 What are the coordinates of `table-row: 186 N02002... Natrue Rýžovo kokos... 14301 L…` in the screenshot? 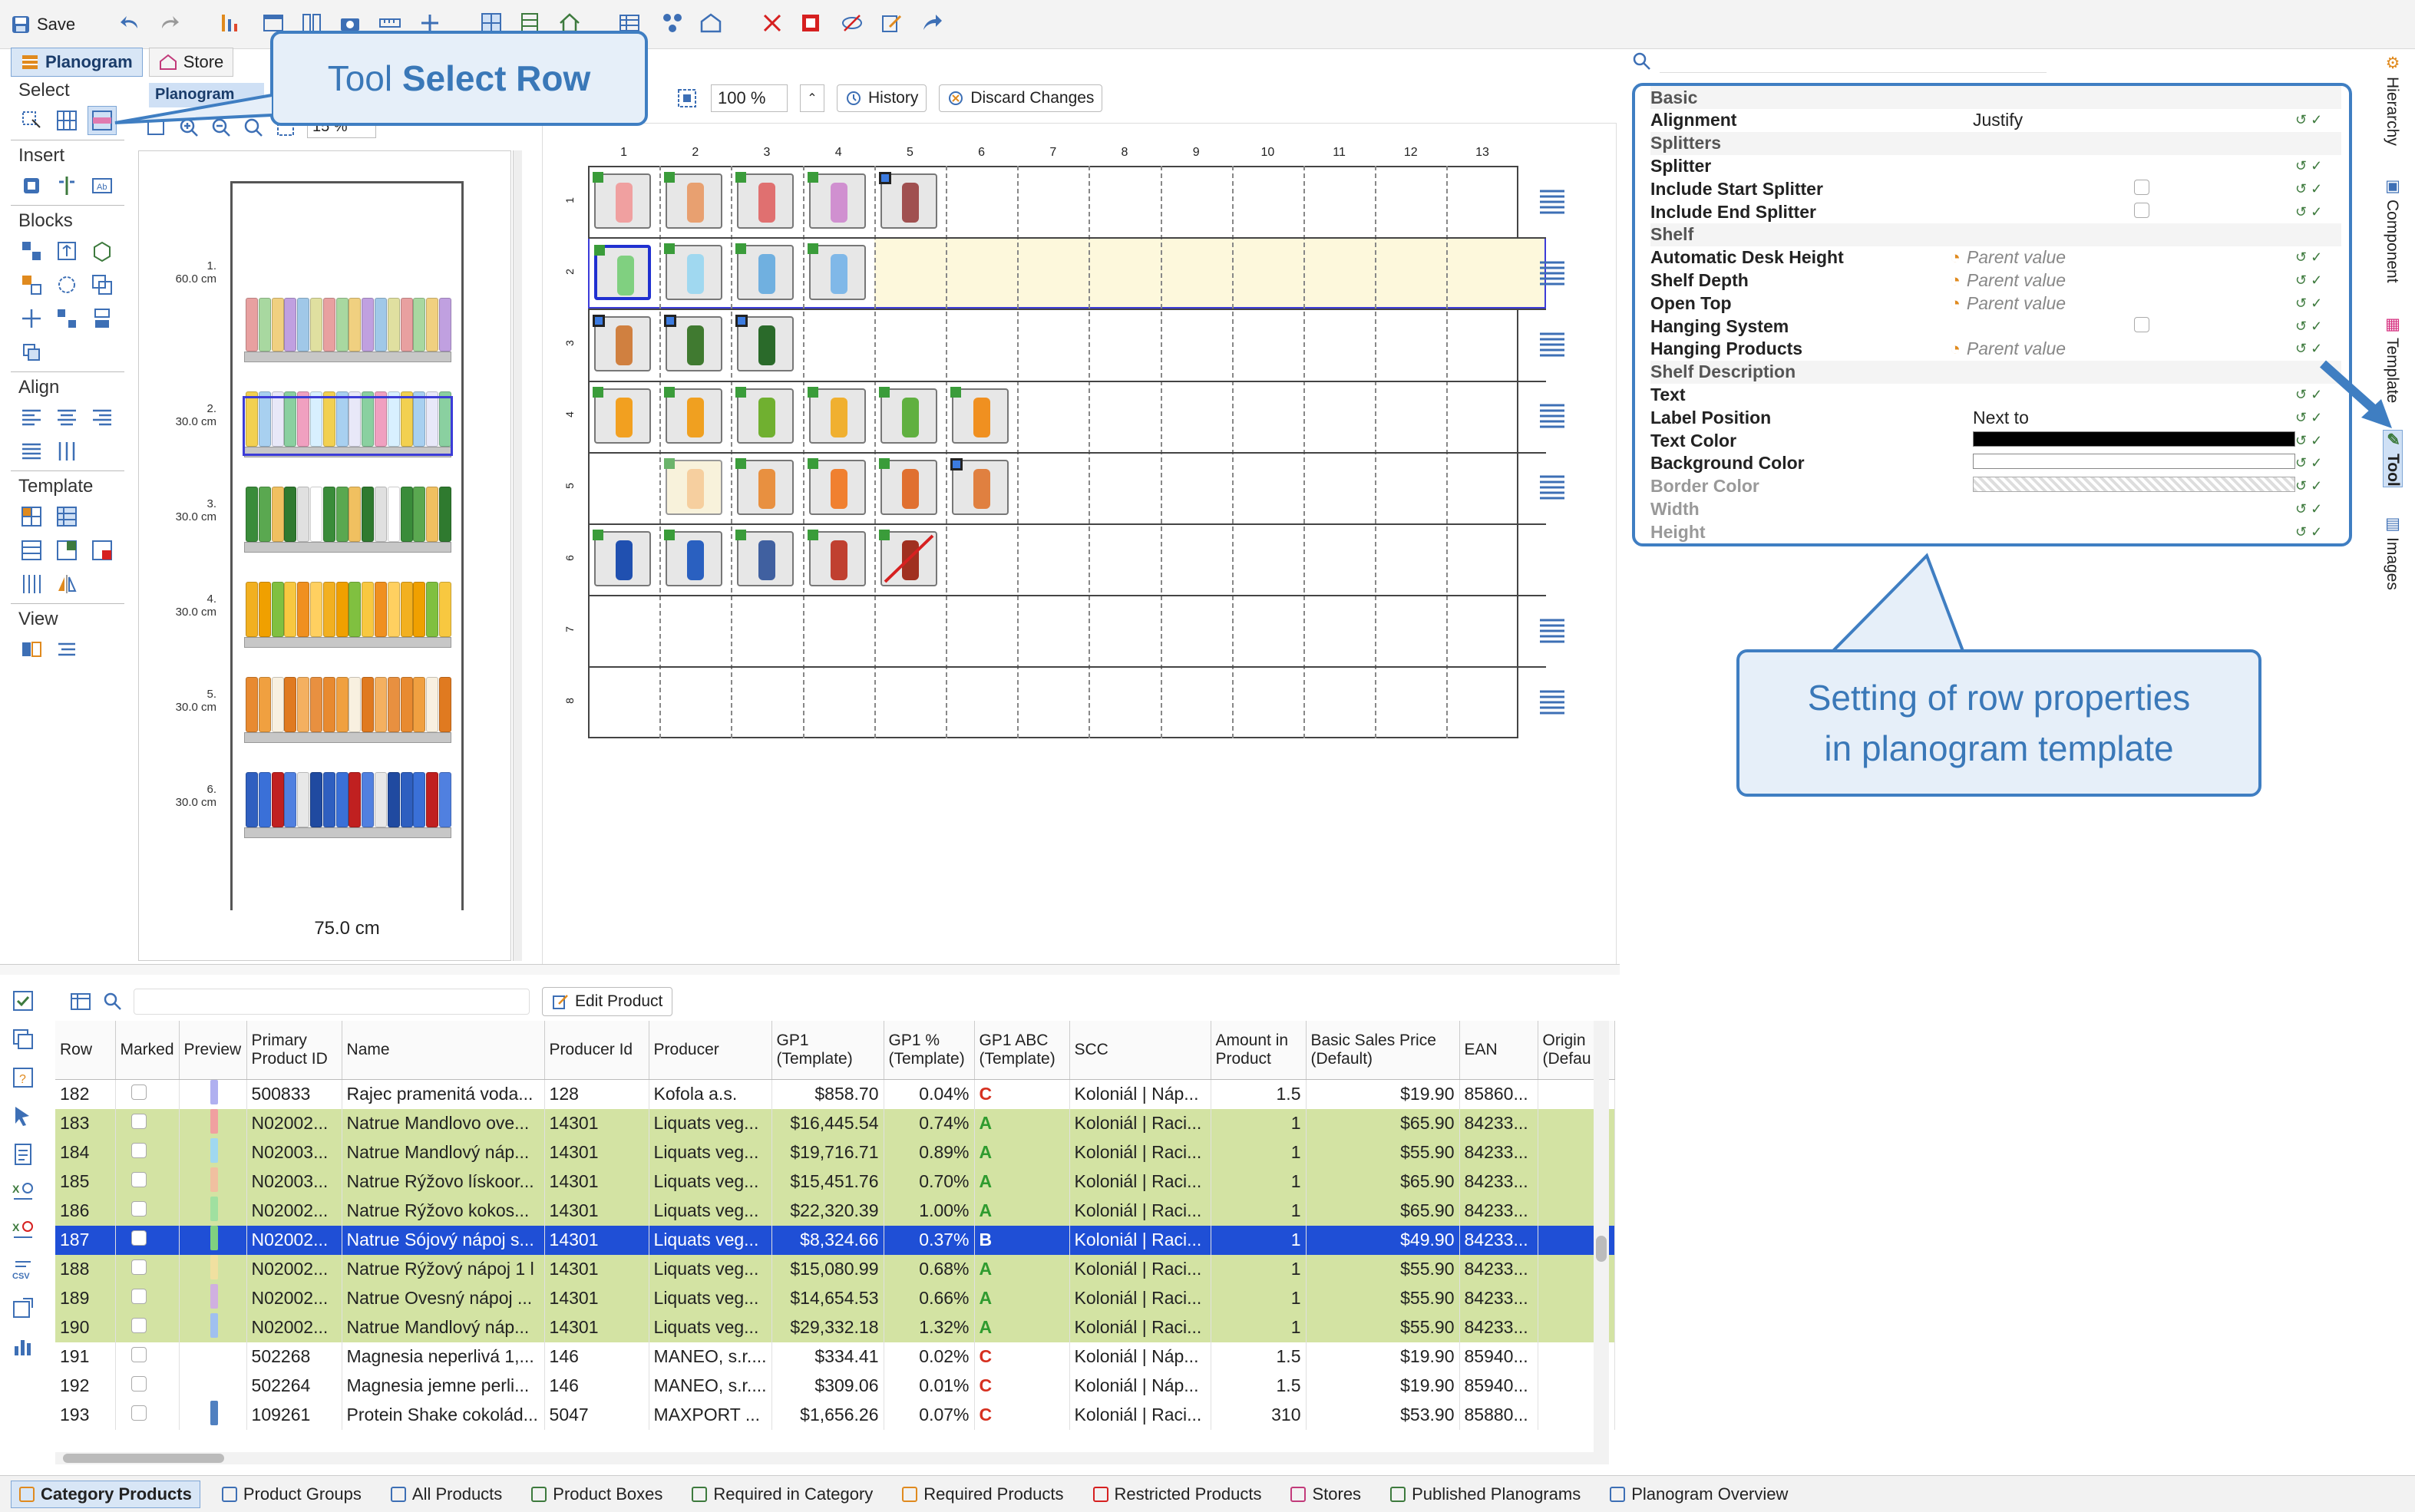 It's located at (835, 1211).